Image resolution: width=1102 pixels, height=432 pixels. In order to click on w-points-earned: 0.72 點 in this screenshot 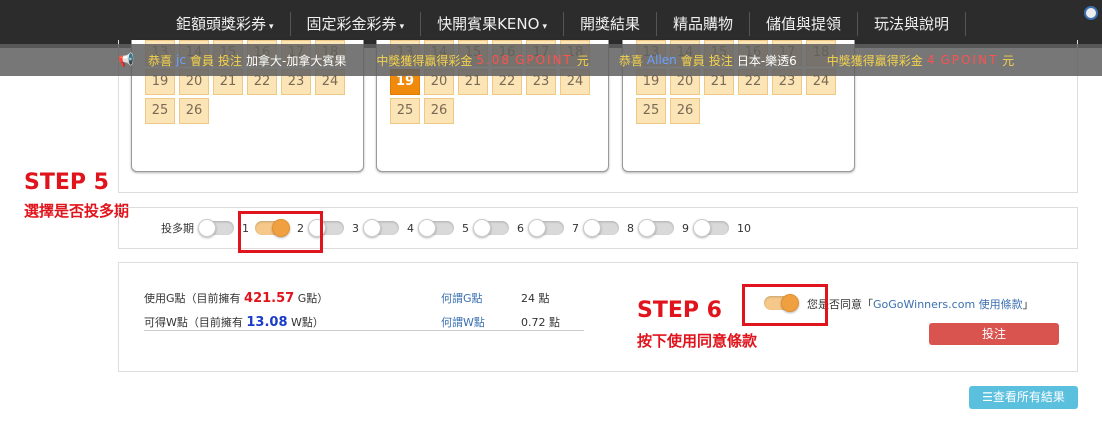, I will do `click(540, 322)`.